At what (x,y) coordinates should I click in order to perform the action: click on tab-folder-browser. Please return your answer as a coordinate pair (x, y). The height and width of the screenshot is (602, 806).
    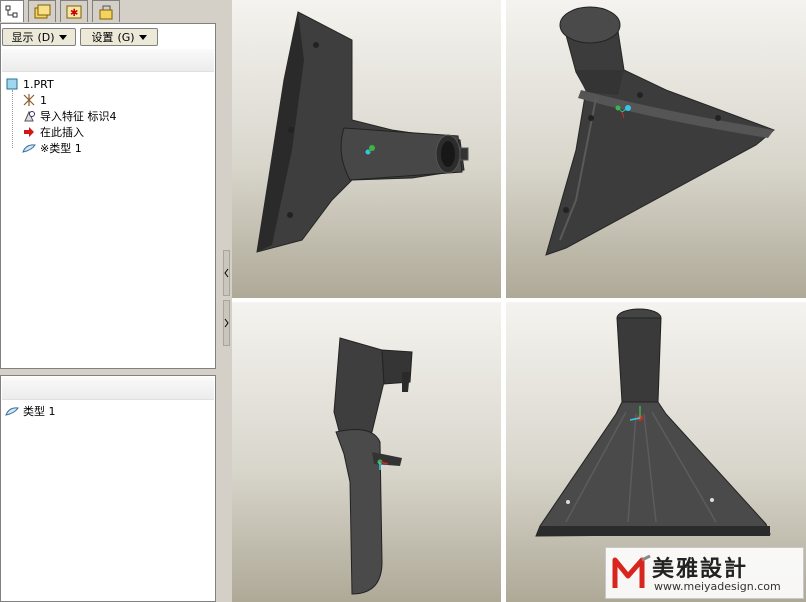
    Looking at the image, I should click on (42, 11).